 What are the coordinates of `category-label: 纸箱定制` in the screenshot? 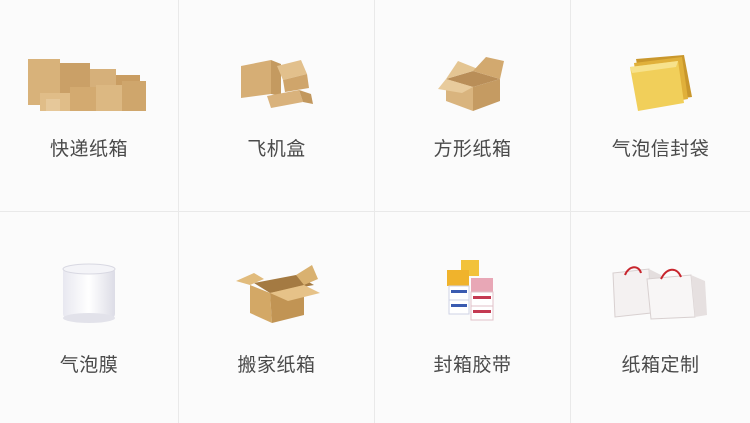 It's located at (660, 365).